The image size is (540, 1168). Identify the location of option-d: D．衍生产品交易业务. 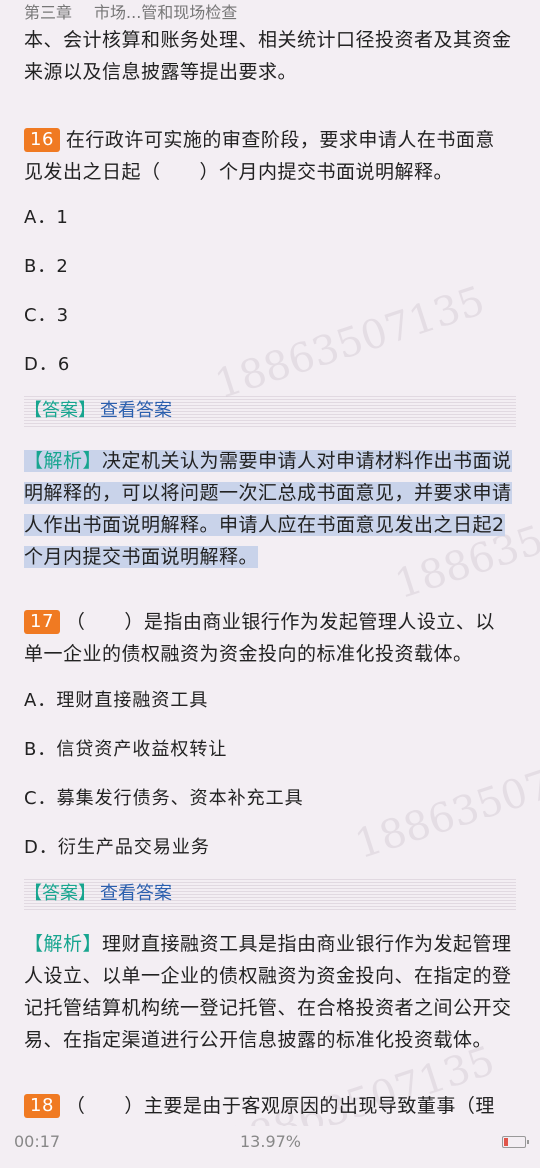
(117, 848).